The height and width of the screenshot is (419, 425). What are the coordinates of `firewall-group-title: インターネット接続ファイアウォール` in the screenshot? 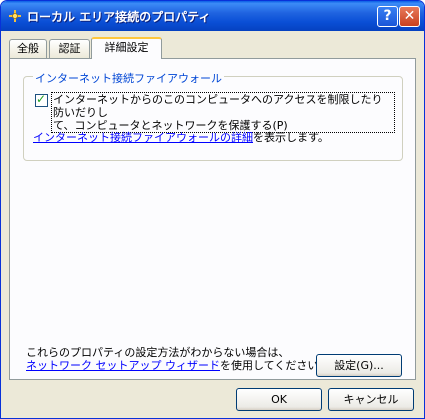 It's located at (128, 78).